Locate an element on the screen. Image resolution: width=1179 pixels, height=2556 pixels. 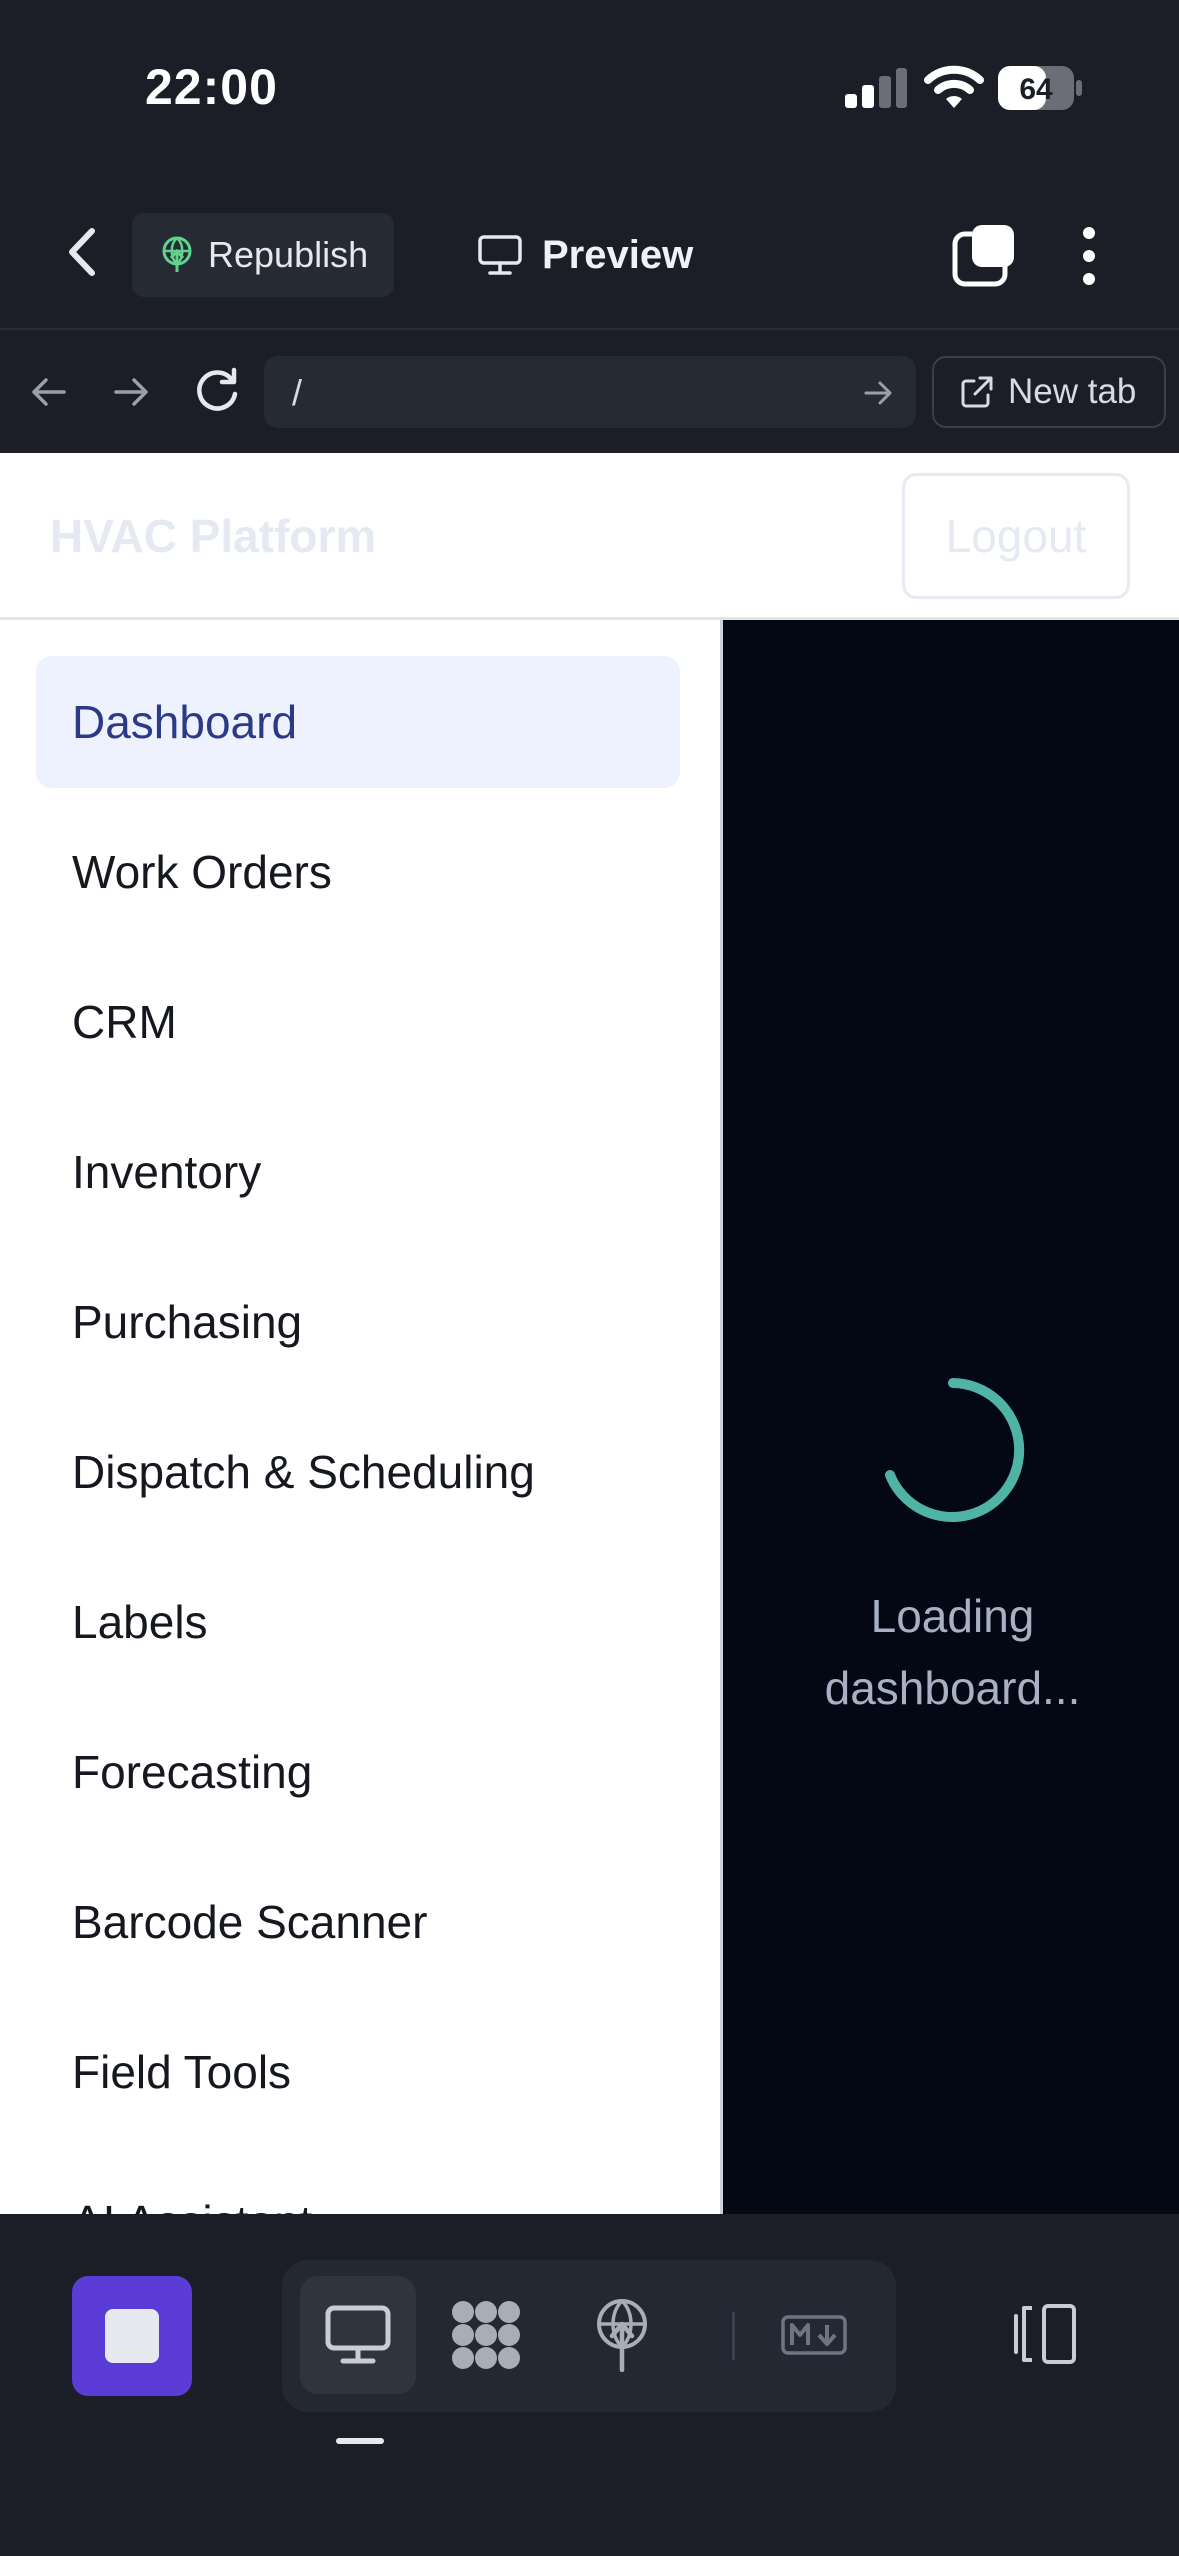
markdown-mode-button is located at coordinates (814, 2335).